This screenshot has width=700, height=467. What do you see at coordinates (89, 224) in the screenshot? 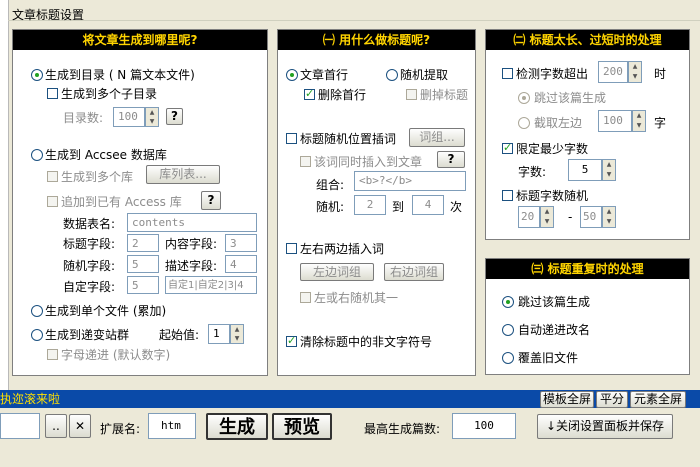
I see `label-table-name: 数据表名:` at bounding box center [89, 224].